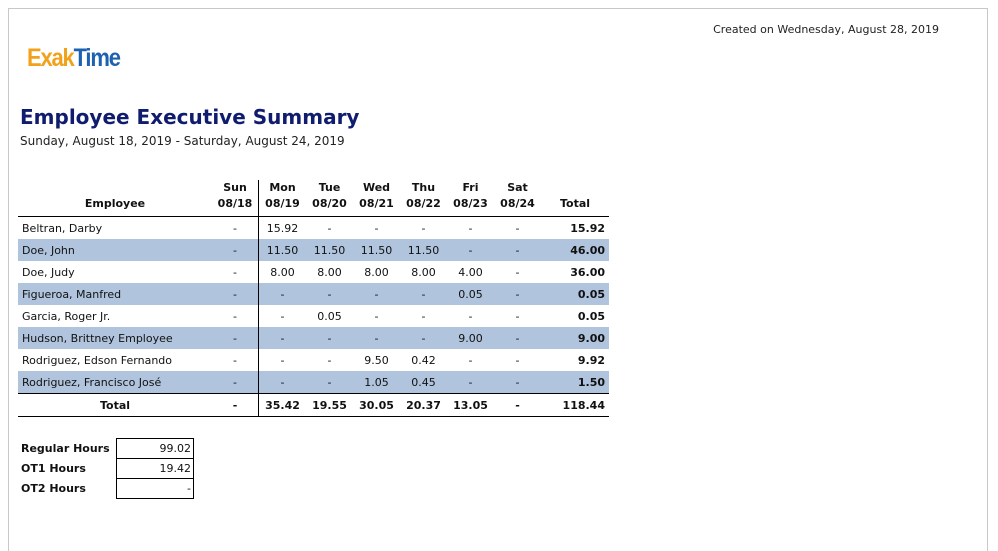 Image resolution: width=998 pixels, height=551 pixels. I want to click on report-title: Employee Executive Summary, so click(190, 117).